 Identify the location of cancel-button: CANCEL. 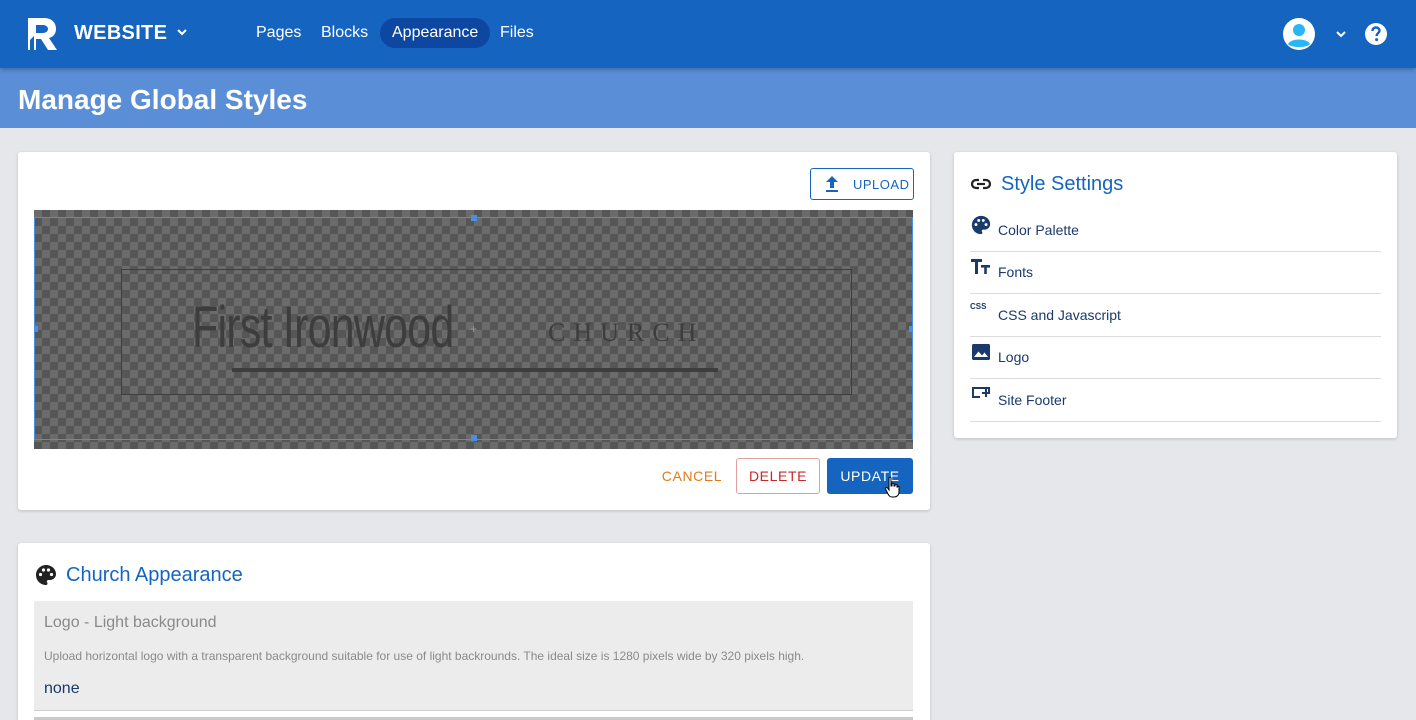
(692, 476).